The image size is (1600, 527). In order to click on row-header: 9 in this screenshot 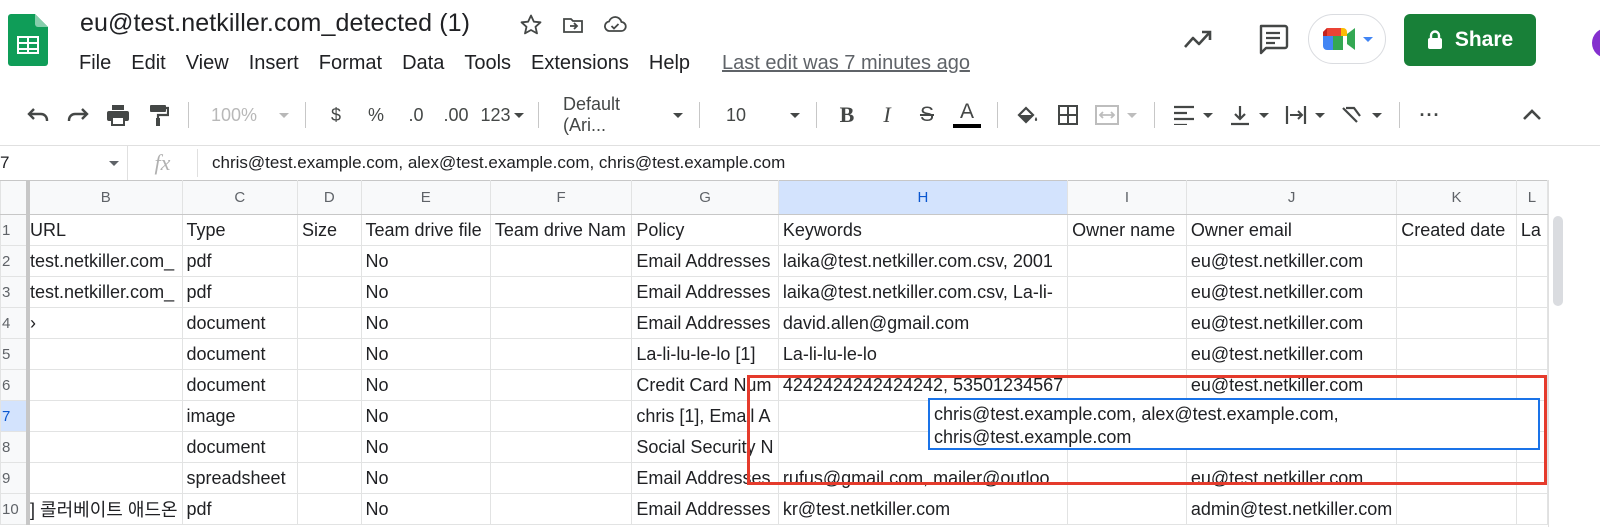, I will do `click(15, 478)`.